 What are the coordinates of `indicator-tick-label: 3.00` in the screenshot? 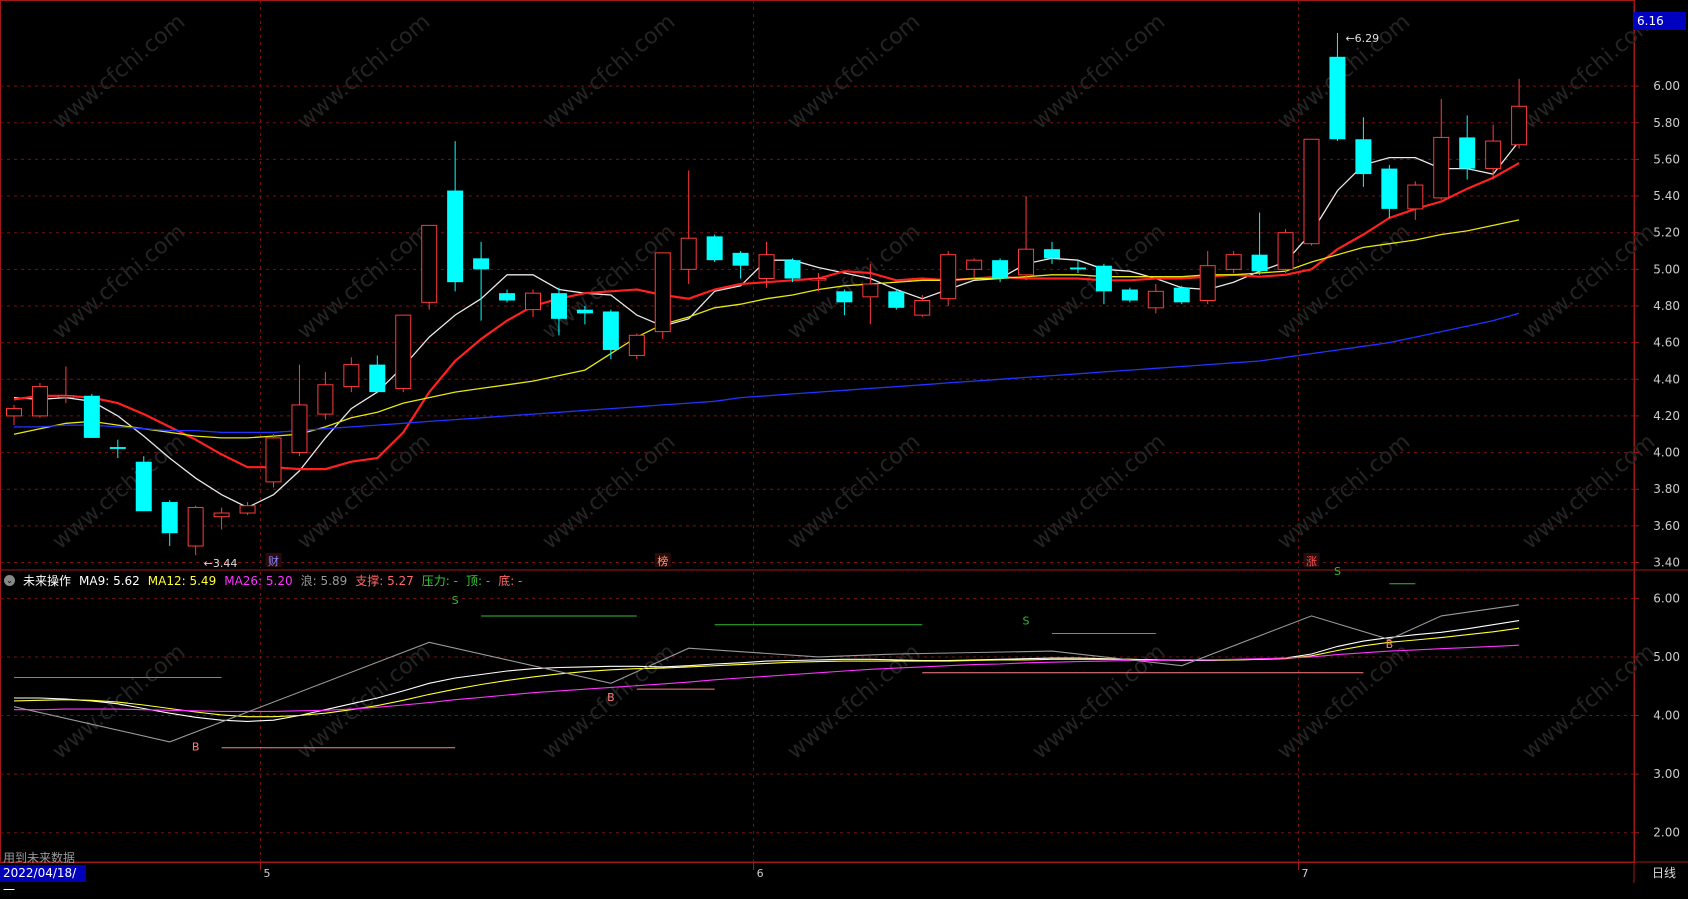 It's located at (1666, 774).